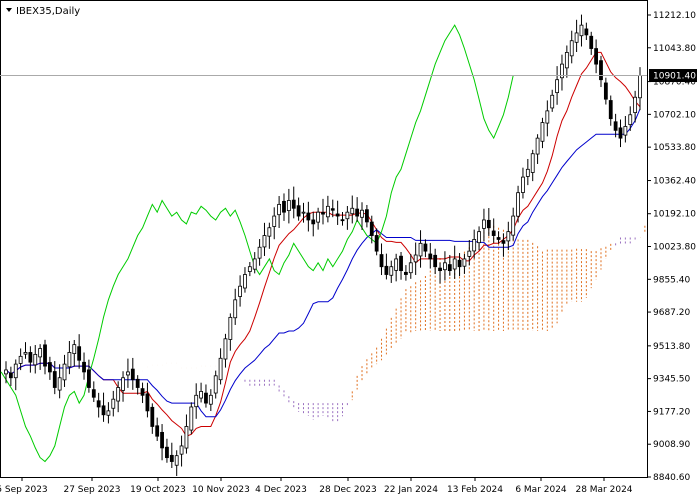 Image resolution: width=700 pixels, height=500 pixels. What do you see at coordinates (671, 445) in the screenshot?
I see `y-tick-label: 9008.90` at bounding box center [671, 445].